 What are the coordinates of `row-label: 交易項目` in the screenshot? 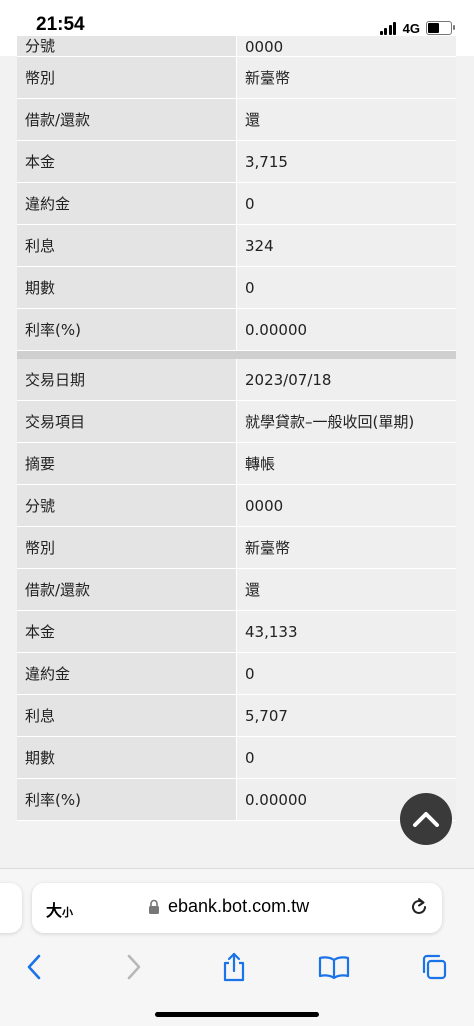 It's located at (127, 421).